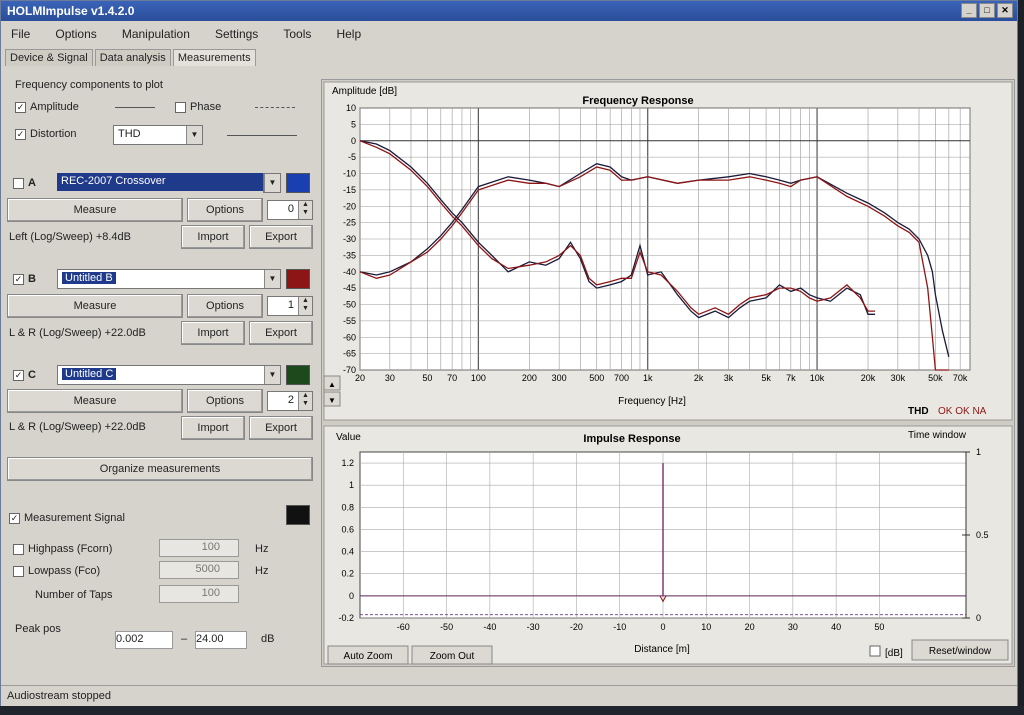  Describe the element at coordinates (95, 401) in the screenshot. I see `channel-c-measure-button: Measure` at that location.